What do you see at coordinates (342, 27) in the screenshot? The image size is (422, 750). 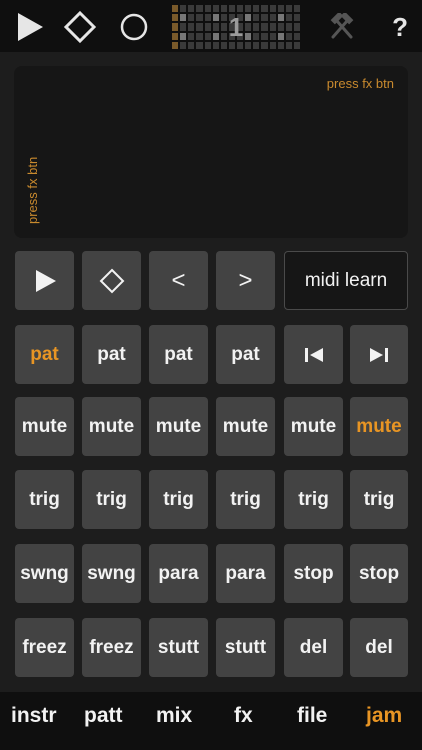 I see `hammers-icon` at bounding box center [342, 27].